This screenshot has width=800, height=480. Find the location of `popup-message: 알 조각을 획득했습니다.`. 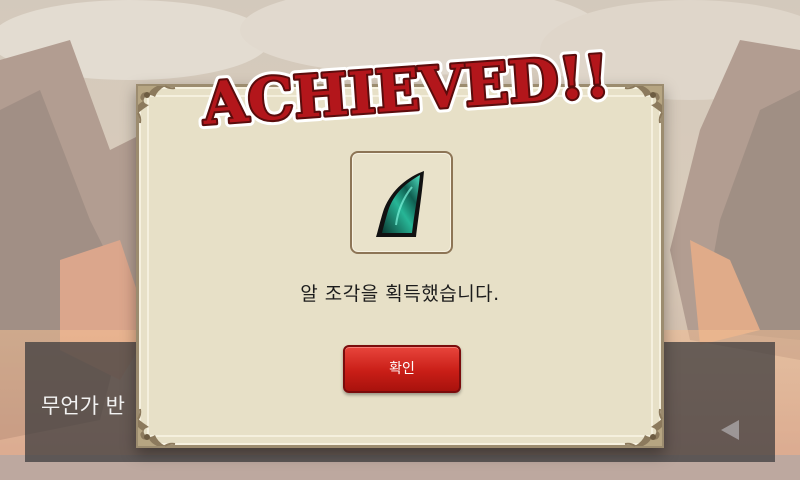

popup-message: 알 조각을 획득했습니다. is located at coordinates (400, 294).